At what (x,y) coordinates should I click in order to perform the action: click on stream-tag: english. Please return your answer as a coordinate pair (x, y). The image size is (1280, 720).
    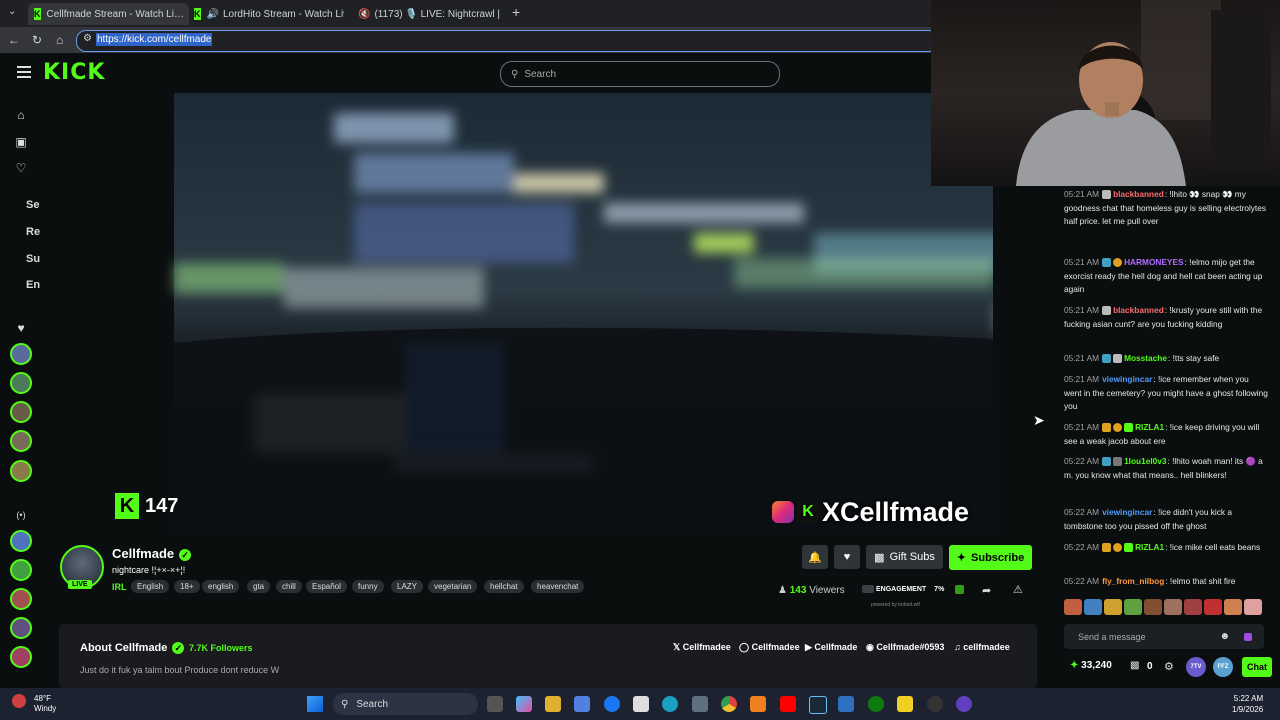
    Looking at the image, I should click on (221, 586).